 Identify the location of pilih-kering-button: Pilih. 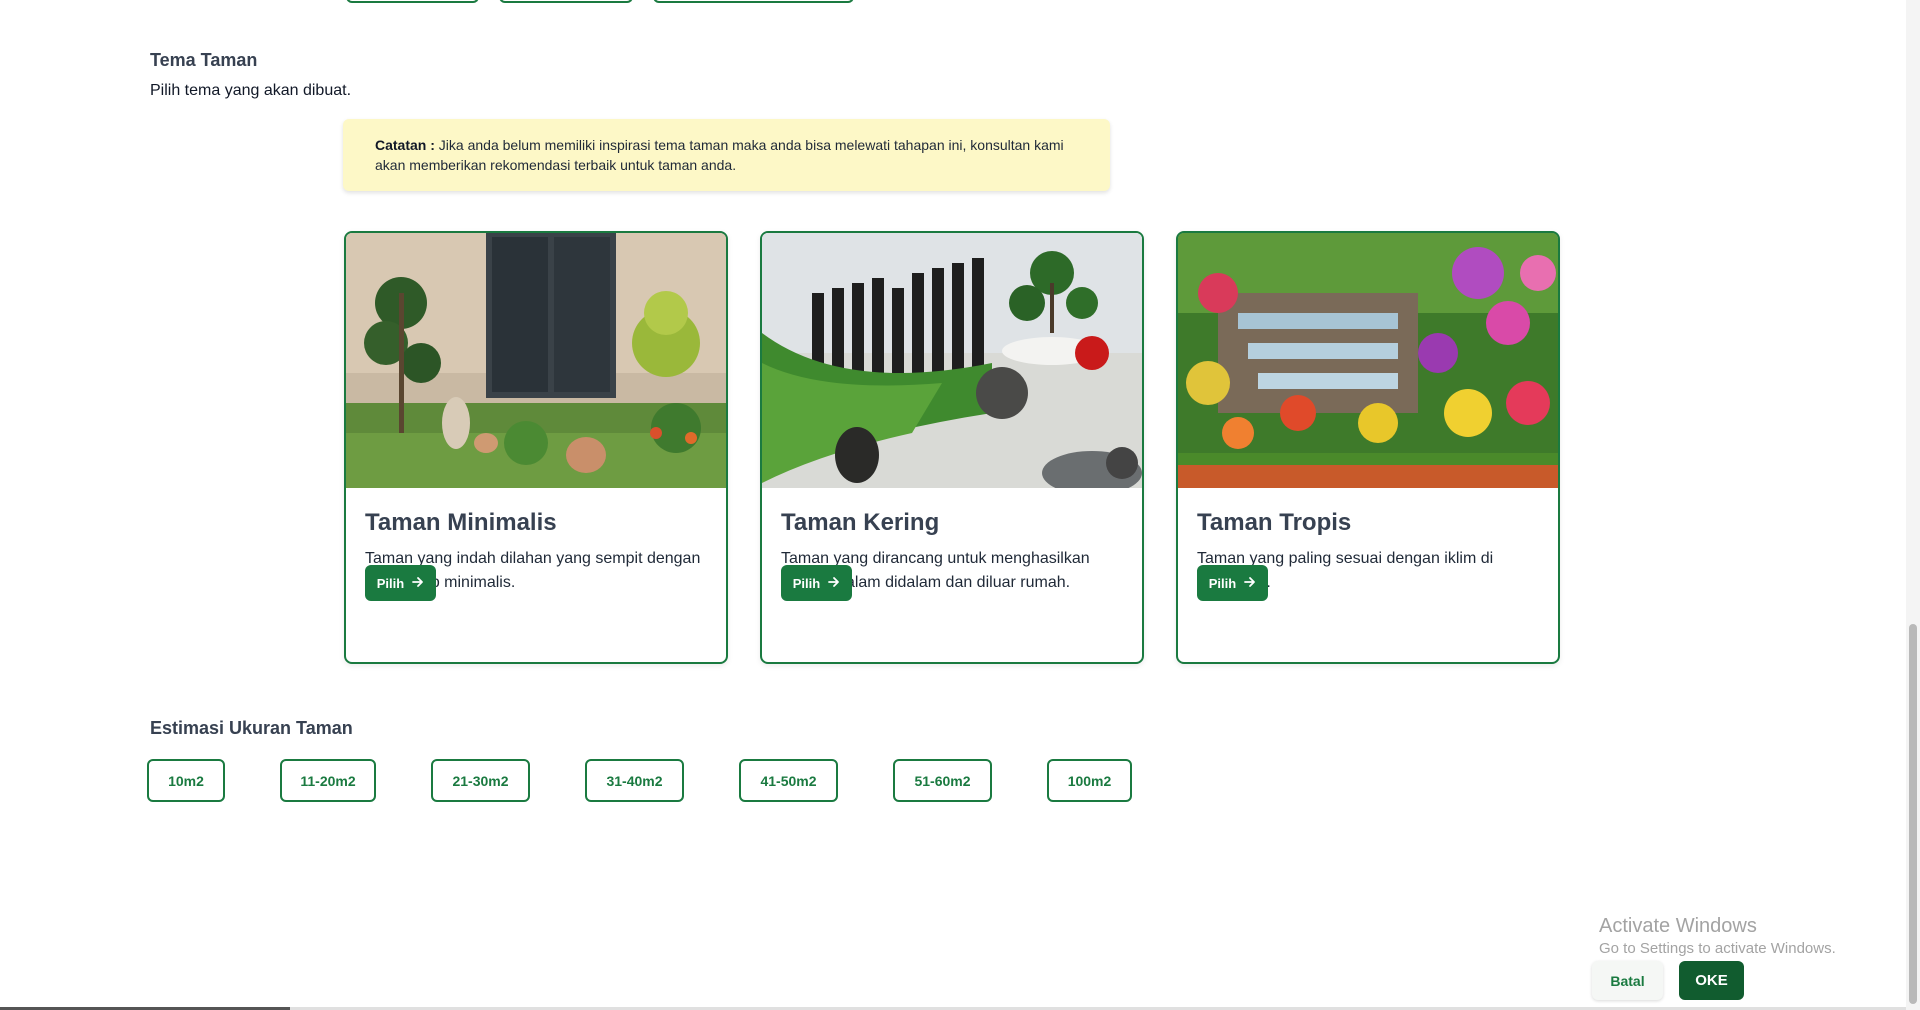
(816, 583).